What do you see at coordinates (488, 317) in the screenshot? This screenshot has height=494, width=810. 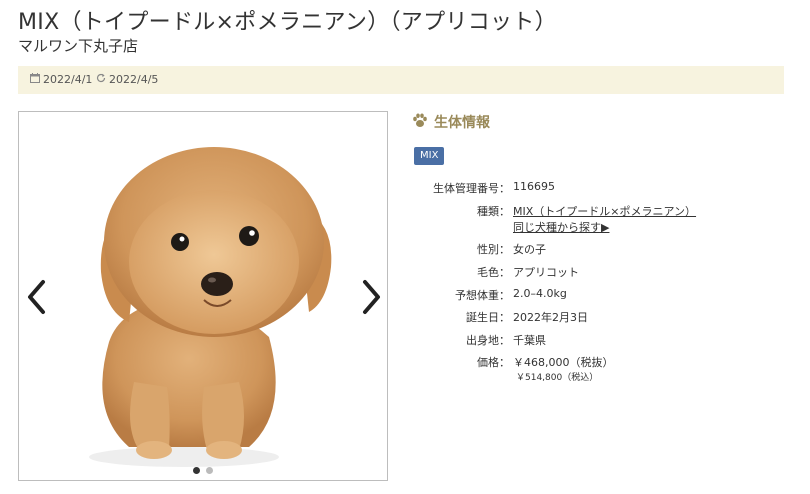 I see `birthday-label: 誕生日：` at bounding box center [488, 317].